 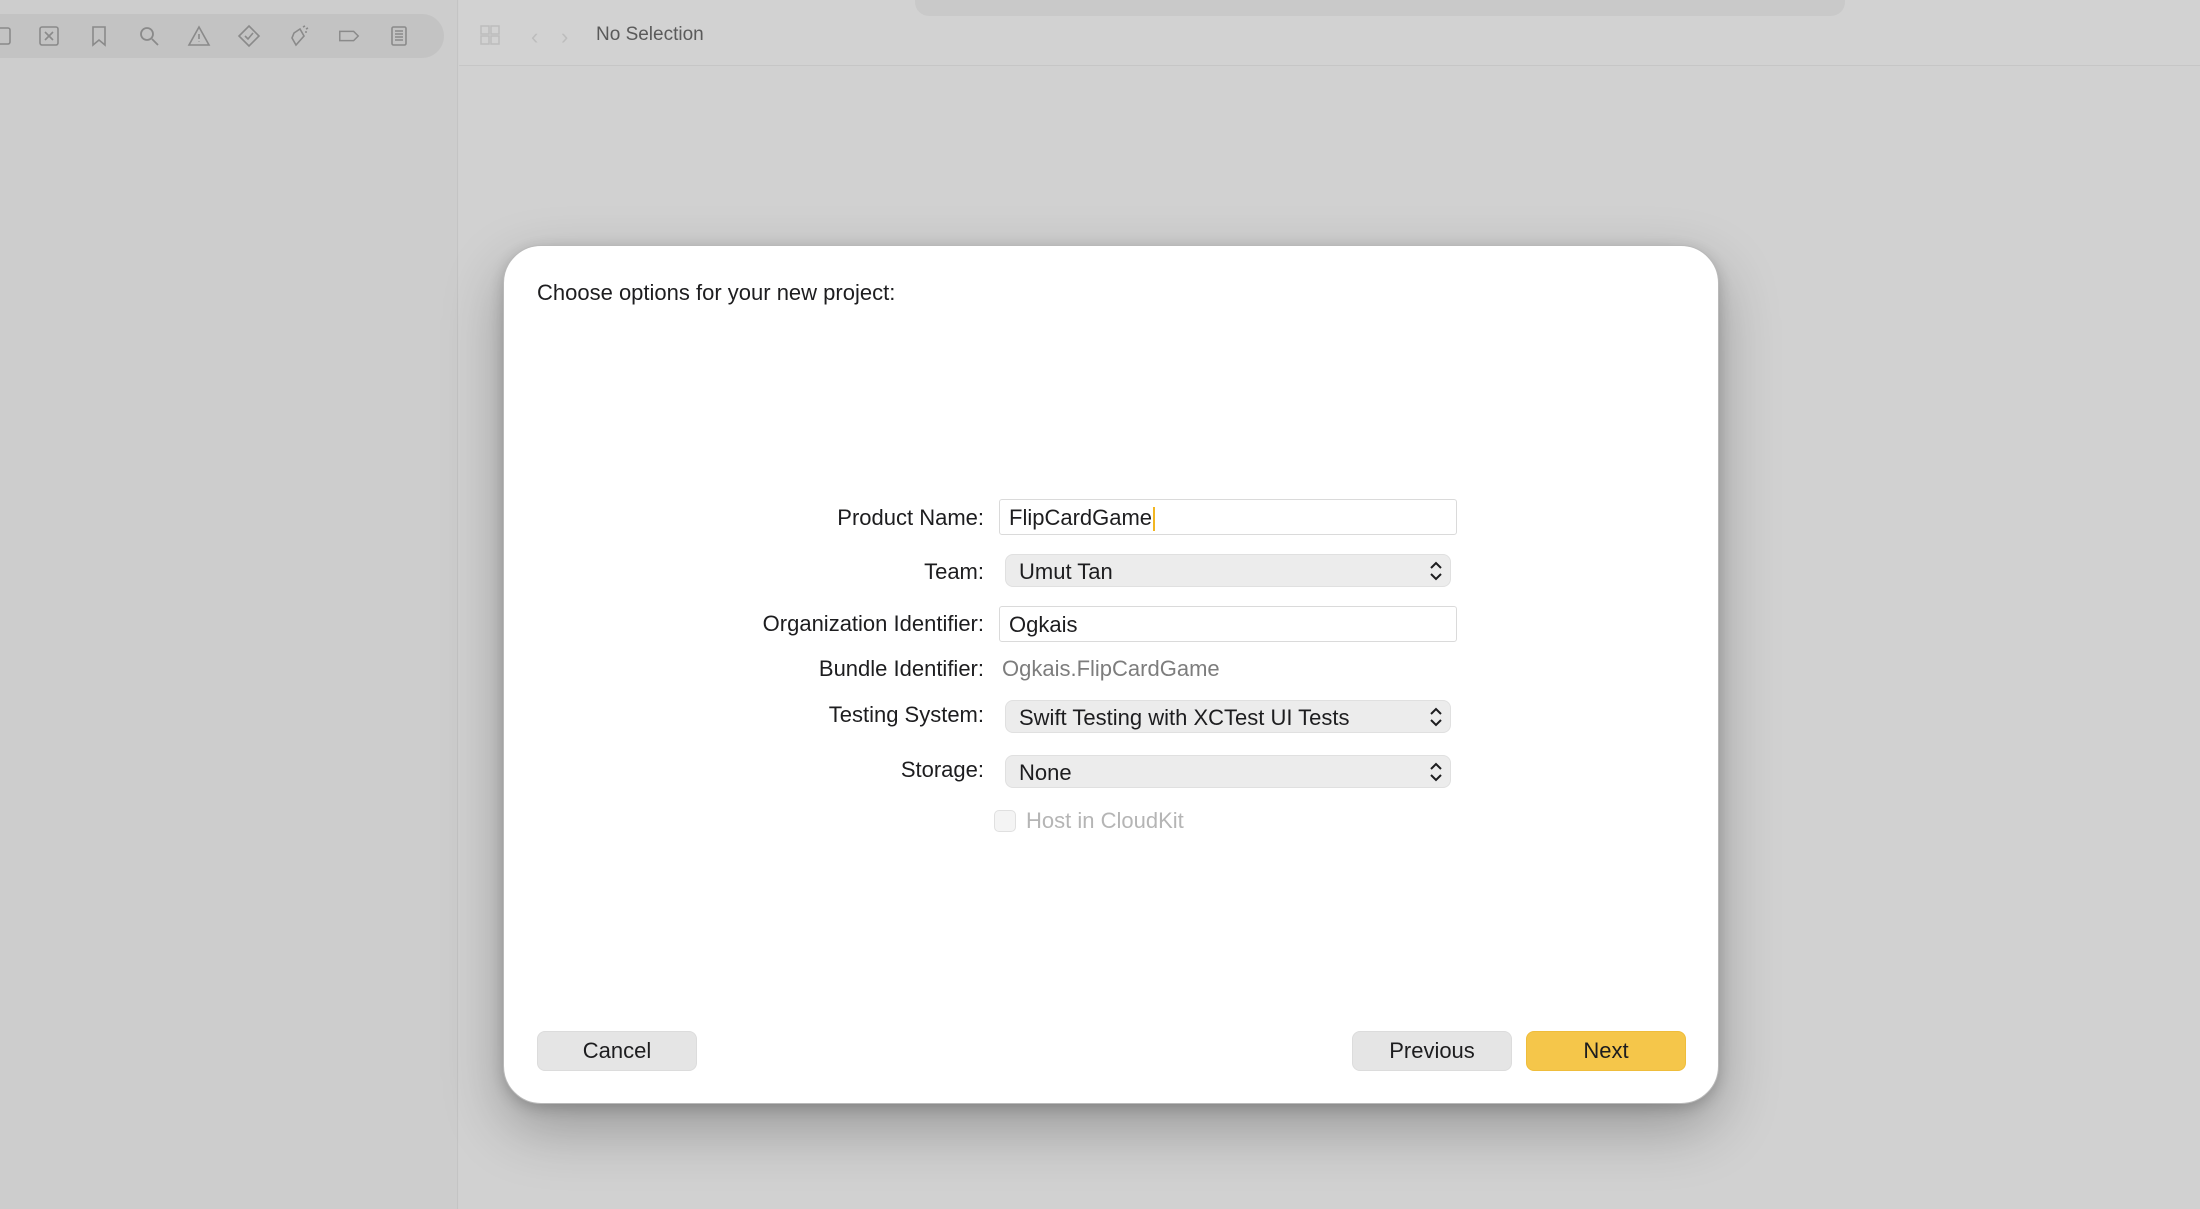 What do you see at coordinates (942, 769) in the screenshot?
I see `storage-label: Storage:` at bounding box center [942, 769].